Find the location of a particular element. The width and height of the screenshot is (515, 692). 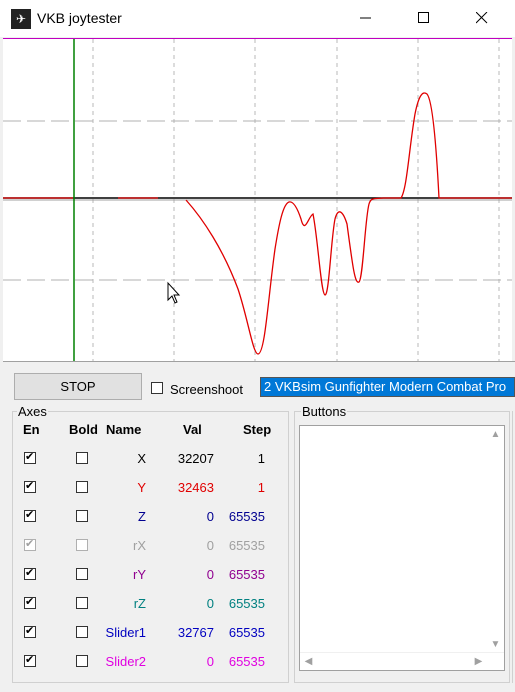

horizontal-scrollbar: ◀ ▶ is located at coordinates (402, 661).